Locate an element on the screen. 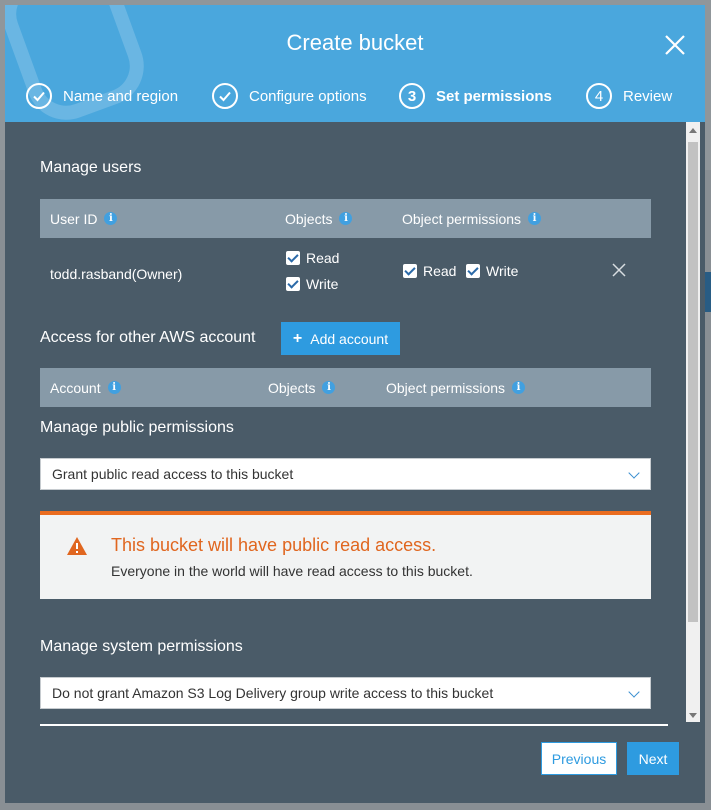 The width and height of the screenshot is (711, 810). col-account-label: Account is located at coordinates (75, 387).